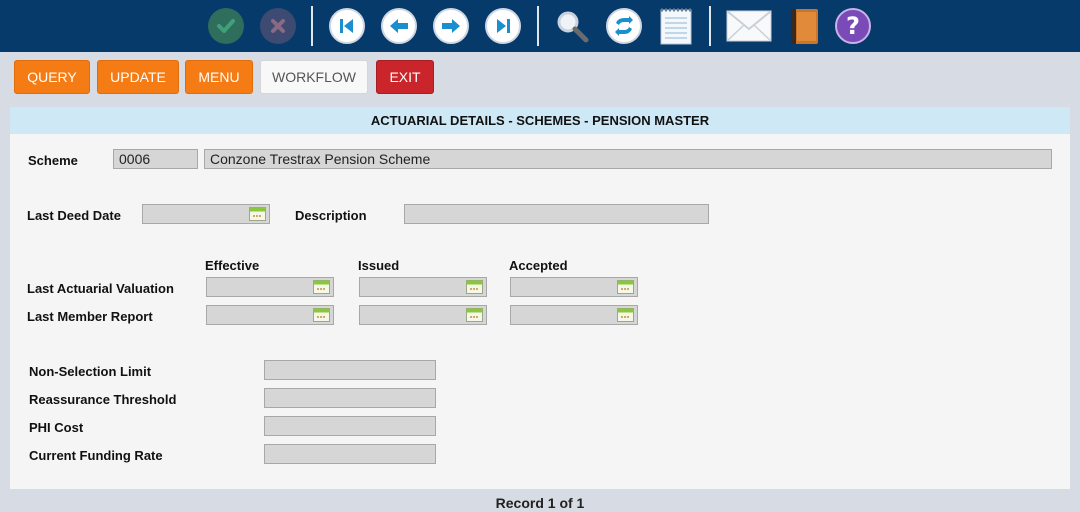  Describe the element at coordinates (314, 77) in the screenshot. I see `workflow-button: WORKFLOW` at that location.